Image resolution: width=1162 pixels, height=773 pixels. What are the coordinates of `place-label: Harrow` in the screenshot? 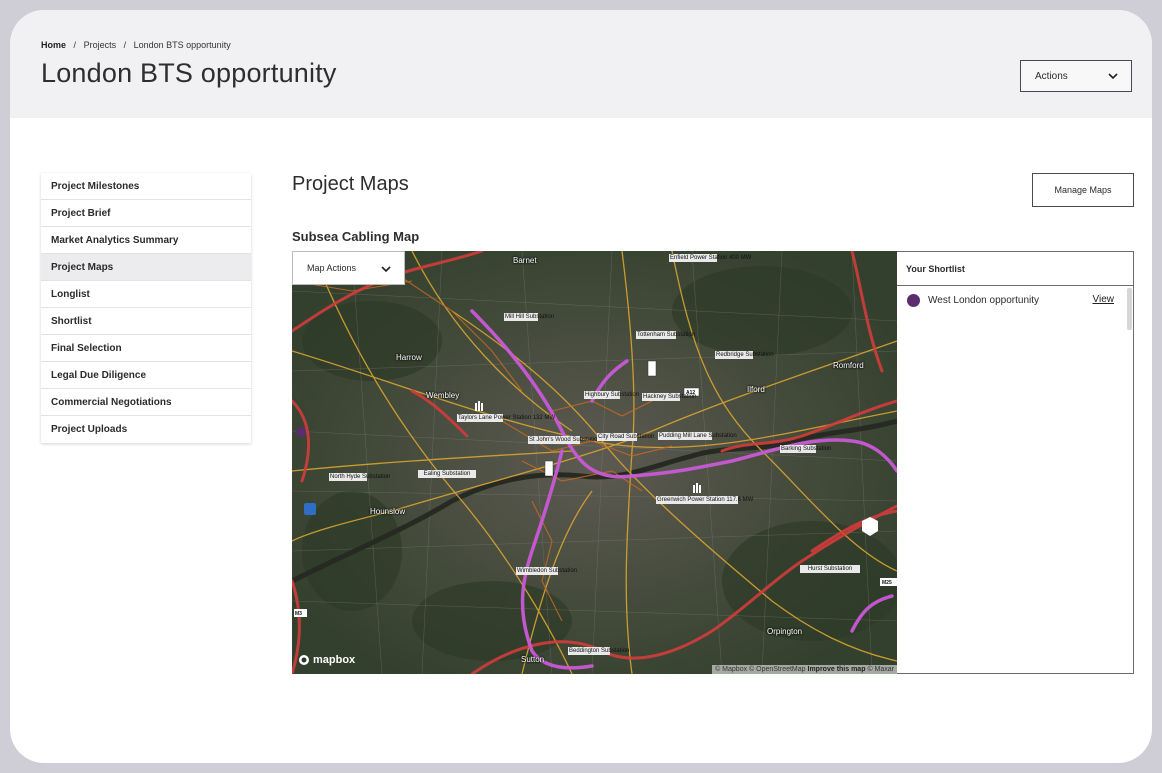 It's located at (409, 357).